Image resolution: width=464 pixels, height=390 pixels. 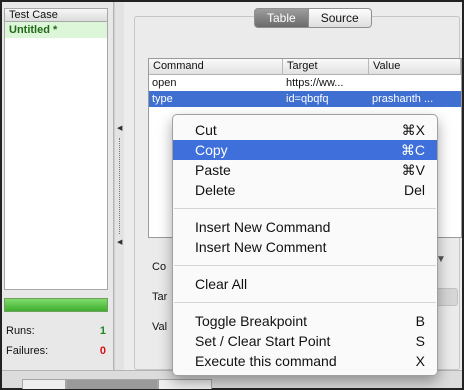 I want to click on menu-item-cut: Cut ⌘X, so click(x=305, y=130).